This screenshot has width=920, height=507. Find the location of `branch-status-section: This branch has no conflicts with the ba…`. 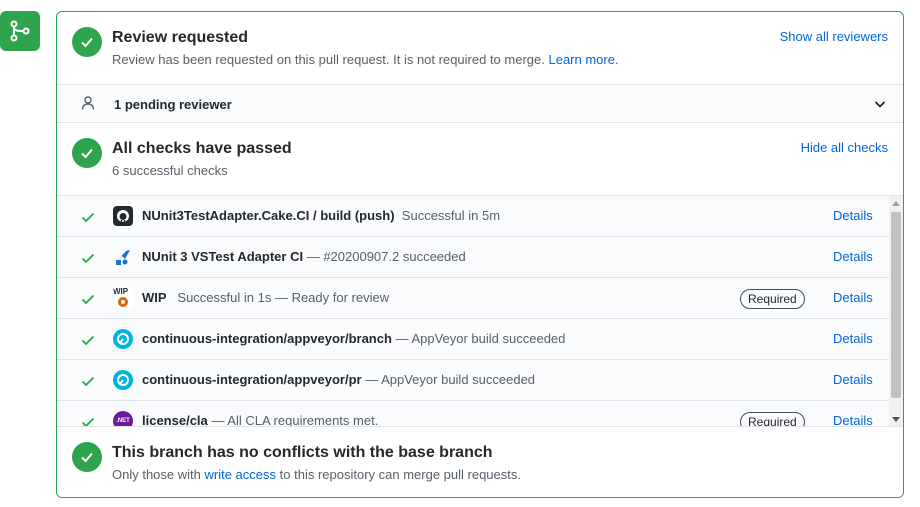

branch-status-section: This branch has no conflicts with the ba… is located at coordinates (480, 461).